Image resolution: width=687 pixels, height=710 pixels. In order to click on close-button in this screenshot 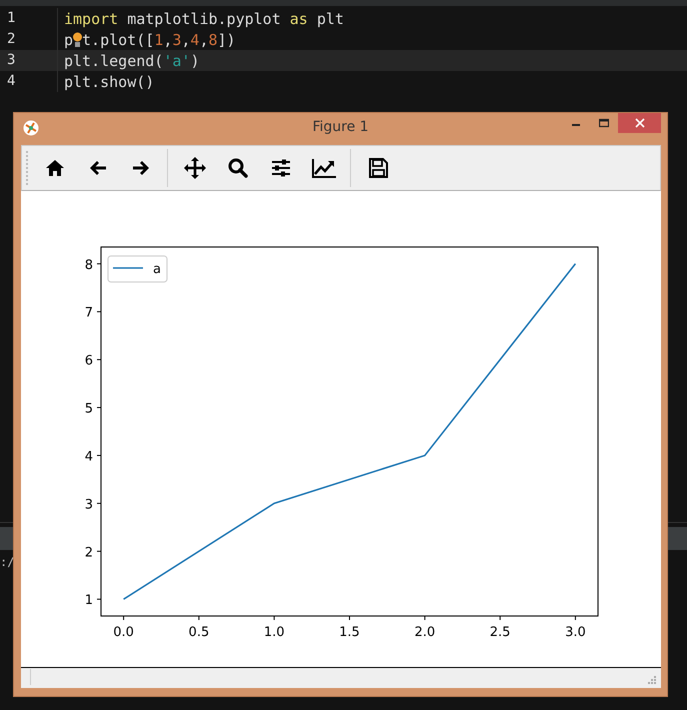, I will do `click(639, 123)`.